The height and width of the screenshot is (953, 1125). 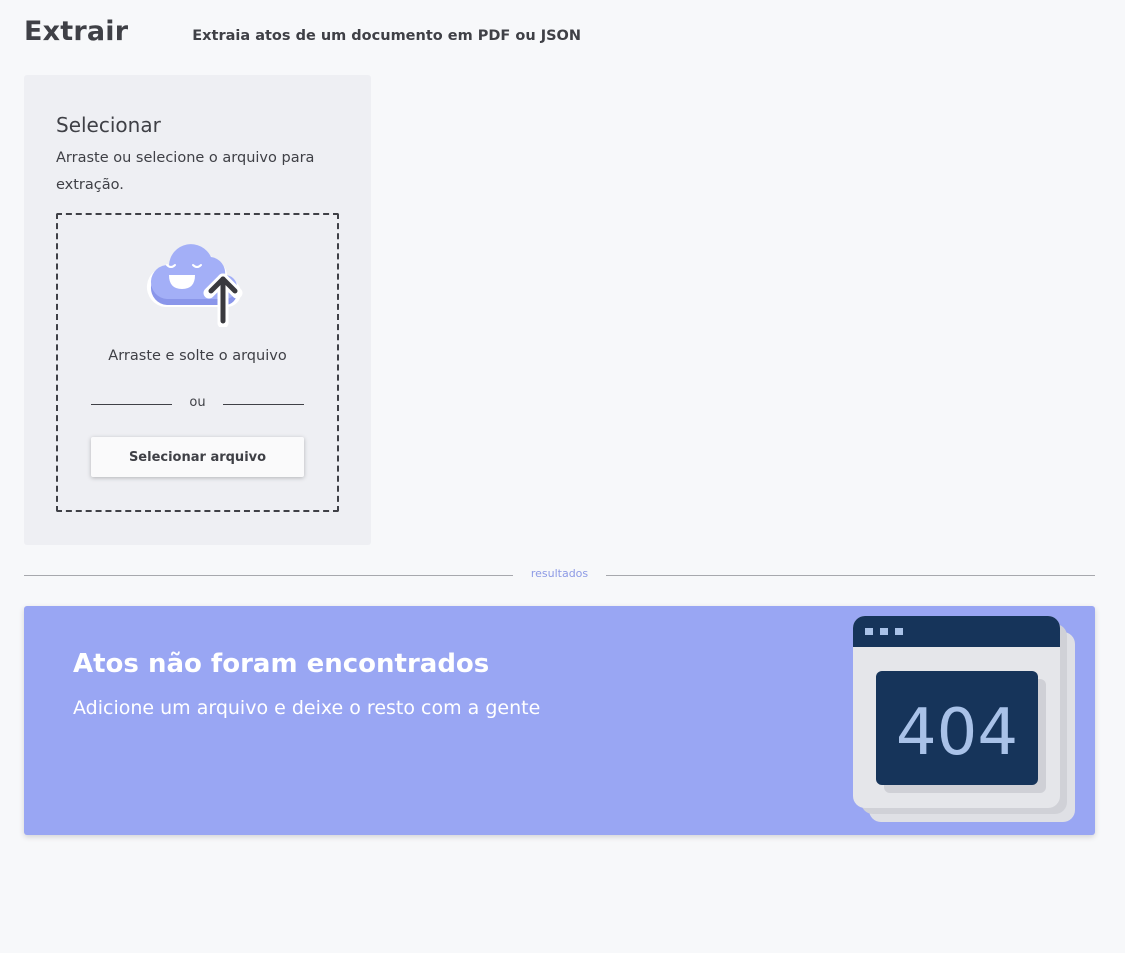 I want to click on results-label: resultados, so click(x=559, y=573).